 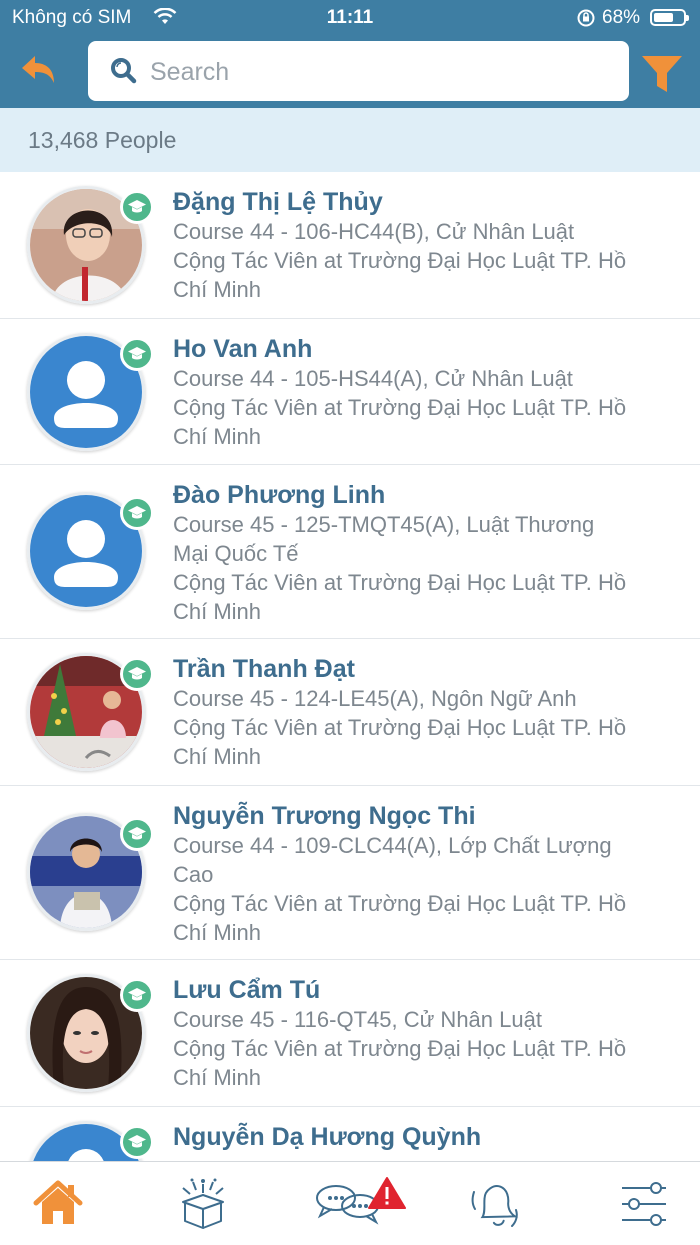 What do you see at coordinates (324, 816) in the screenshot?
I see `person-name: Nguyễn Trương Ngọc Thi` at bounding box center [324, 816].